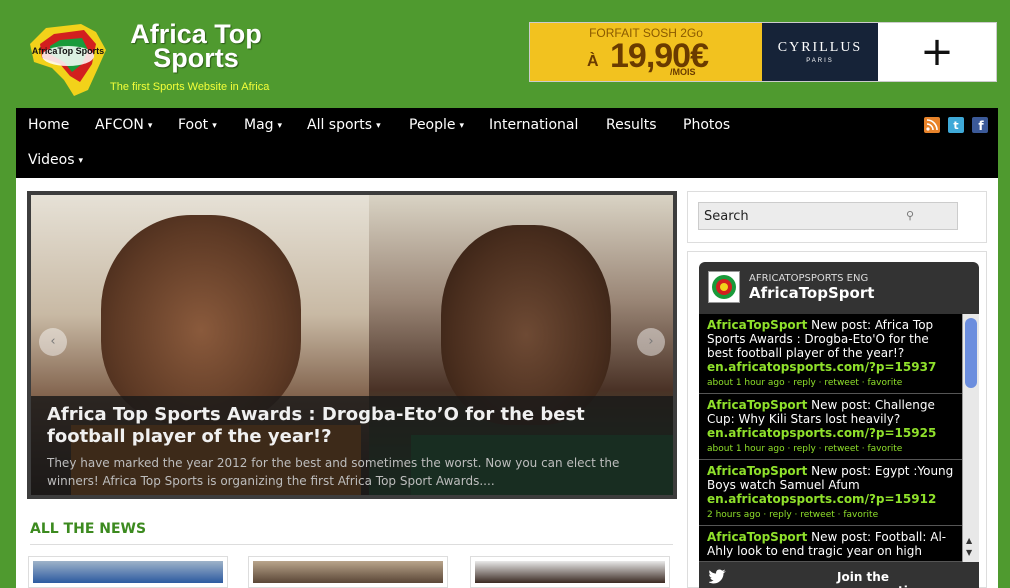 This screenshot has height=588, width=1010. Describe the element at coordinates (971, 353) in the screenshot. I see `scrollbar-thumb` at that location.